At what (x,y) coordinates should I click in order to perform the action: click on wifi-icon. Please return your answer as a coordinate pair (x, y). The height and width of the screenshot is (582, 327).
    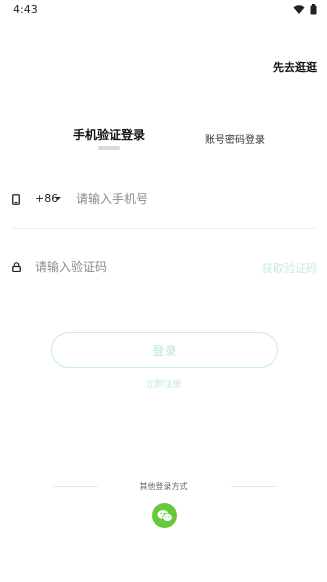
    Looking at the image, I should click on (299, 9).